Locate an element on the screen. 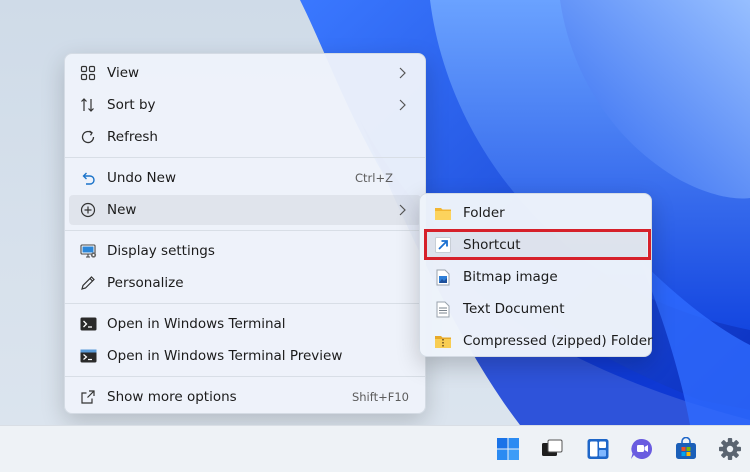 This screenshot has width=750, height=472. keyboard-shortcut: Ctrl+Z is located at coordinates (374, 178).